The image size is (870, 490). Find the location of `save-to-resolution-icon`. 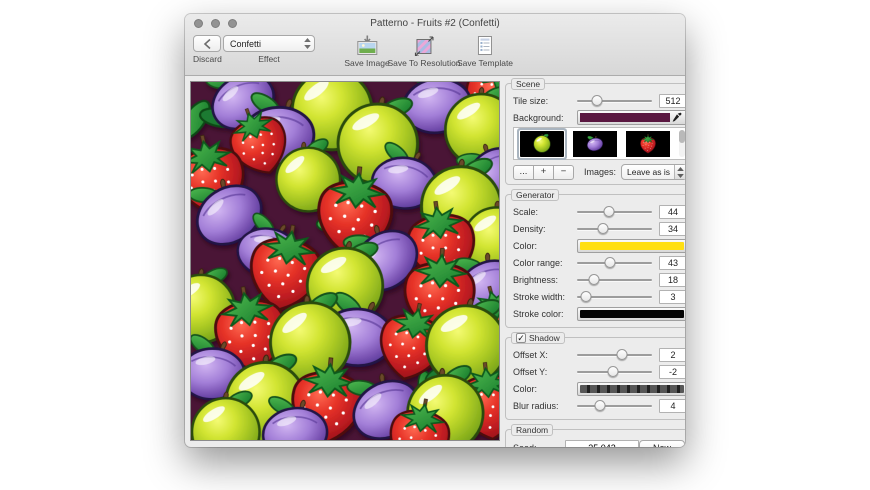

save-to-resolution-icon is located at coordinates (424, 45).